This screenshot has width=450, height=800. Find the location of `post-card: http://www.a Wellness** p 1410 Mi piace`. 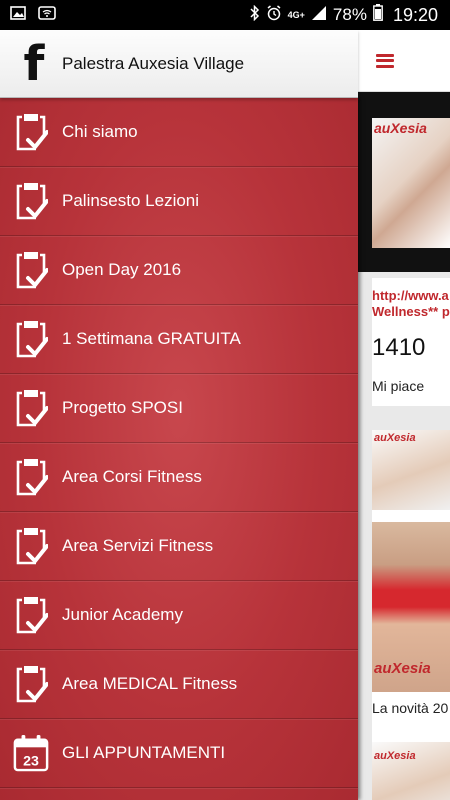

post-card: http://www.a Wellness** p 1410 Mi piace is located at coordinates (411, 342).